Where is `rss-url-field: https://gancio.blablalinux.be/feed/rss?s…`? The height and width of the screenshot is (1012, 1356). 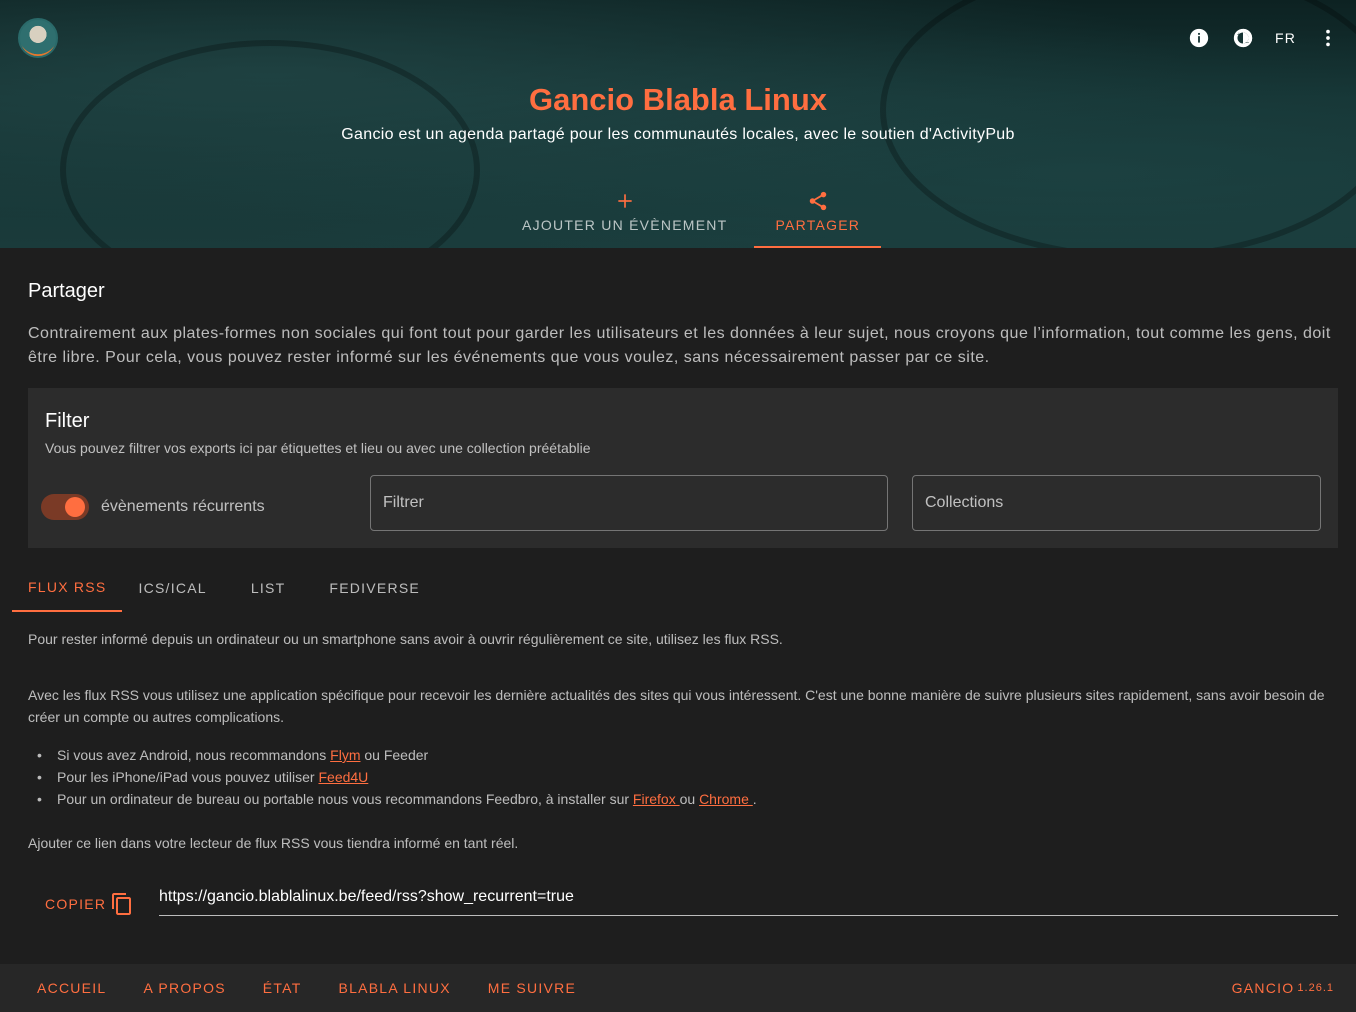 rss-url-field: https://gancio.blablalinux.be/feed/rss?s… is located at coordinates (748, 899).